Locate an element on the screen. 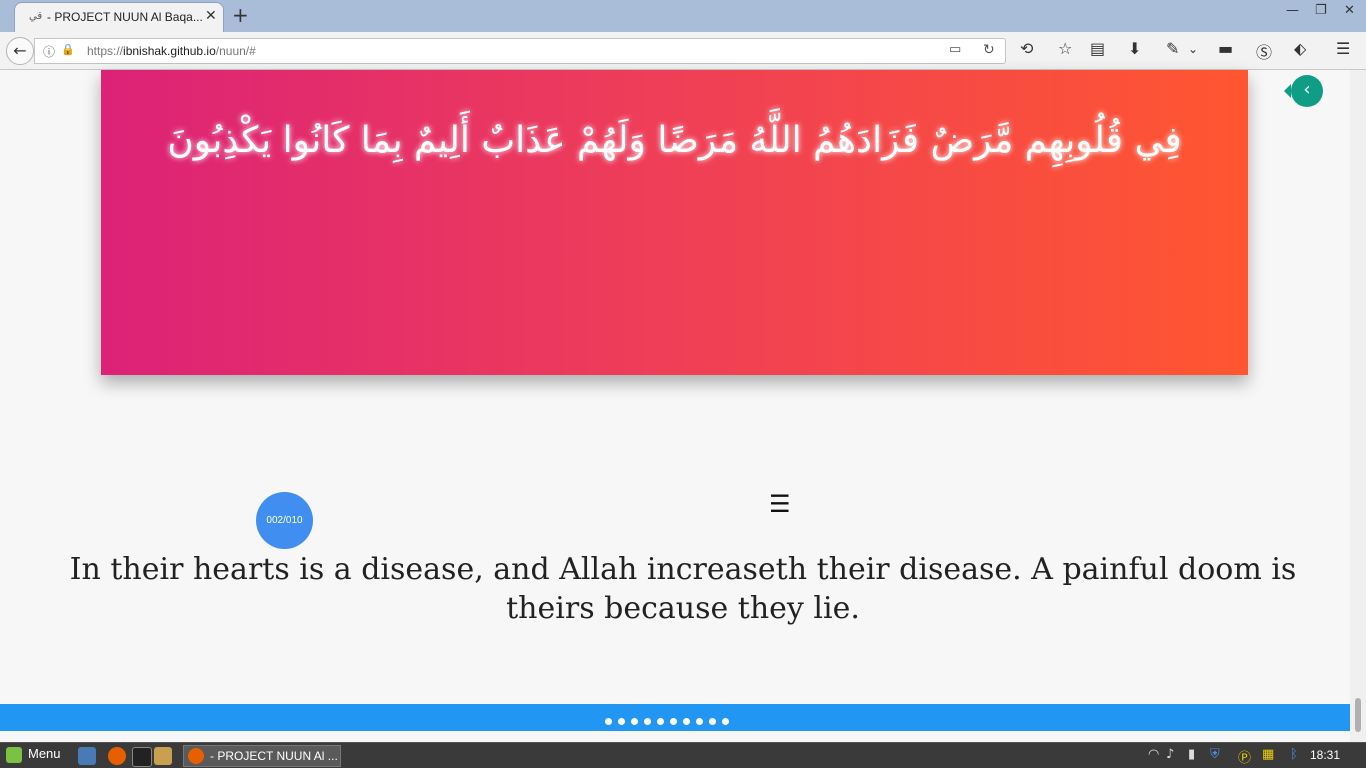  ruler-icon: ▬ is located at coordinates (1225, 48).